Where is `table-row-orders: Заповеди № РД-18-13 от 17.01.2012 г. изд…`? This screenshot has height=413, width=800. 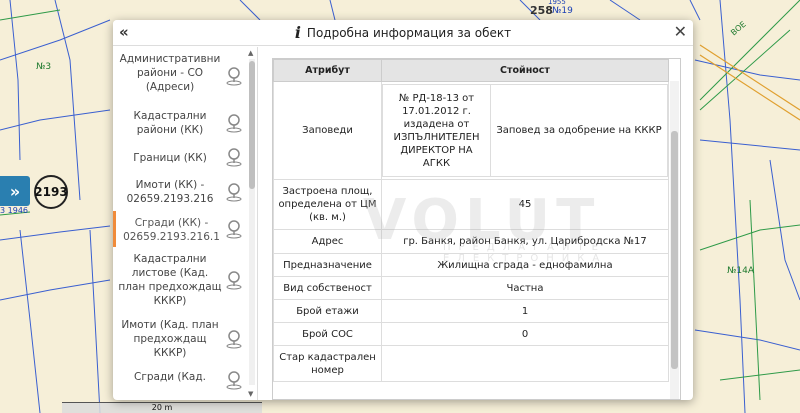
table-row-orders: Заповеди № РД-18-13 от 17.01.2012 г. изд… is located at coordinates (471, 130).